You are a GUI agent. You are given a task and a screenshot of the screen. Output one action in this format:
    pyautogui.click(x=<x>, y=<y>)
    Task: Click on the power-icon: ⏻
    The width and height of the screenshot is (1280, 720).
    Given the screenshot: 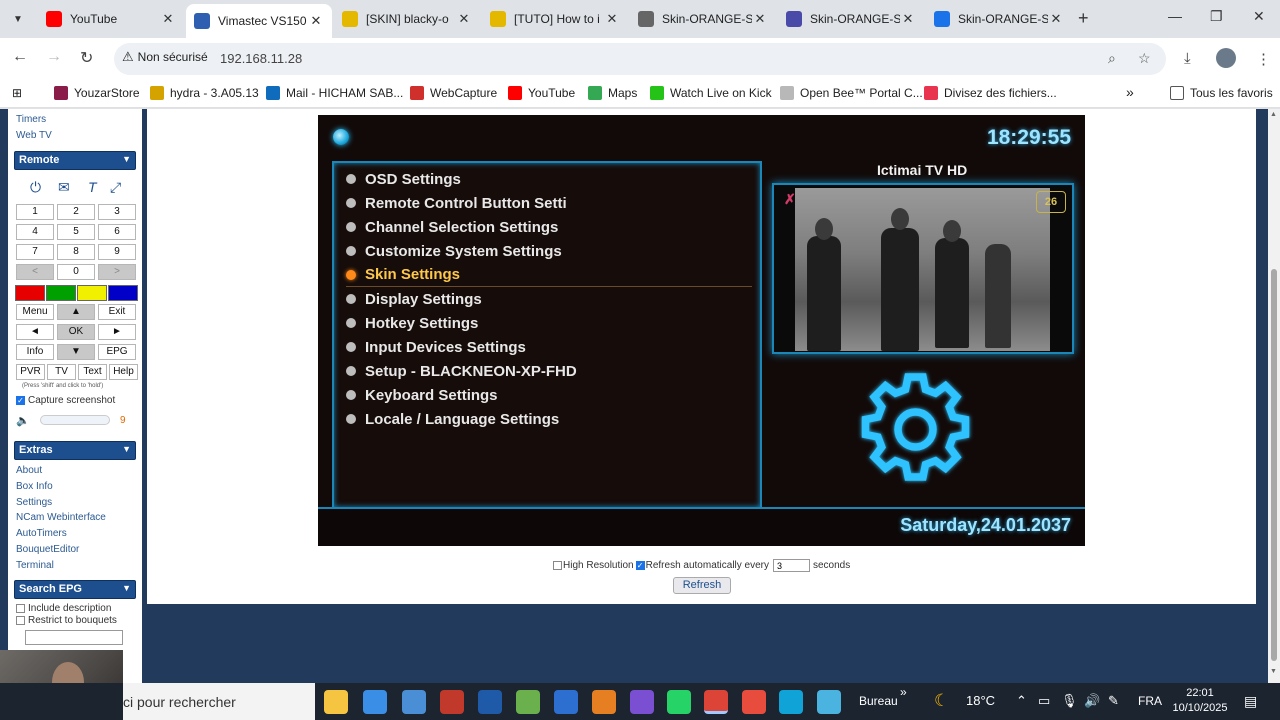 What is the action you would take?
    pyautogui.click(x=35, y=187)
    